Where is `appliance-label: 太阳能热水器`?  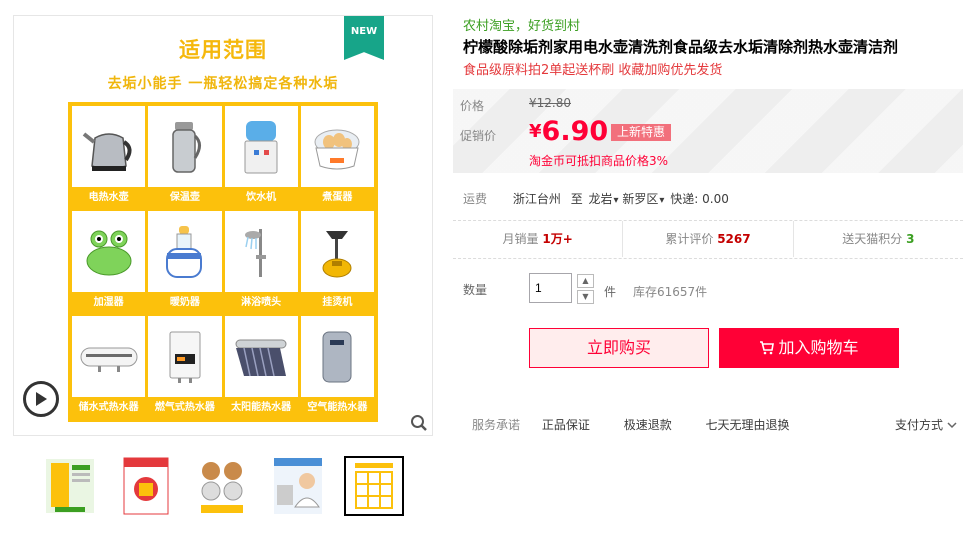 appliance-label: 太阳能热水器 is located at coordinates (261, 407).